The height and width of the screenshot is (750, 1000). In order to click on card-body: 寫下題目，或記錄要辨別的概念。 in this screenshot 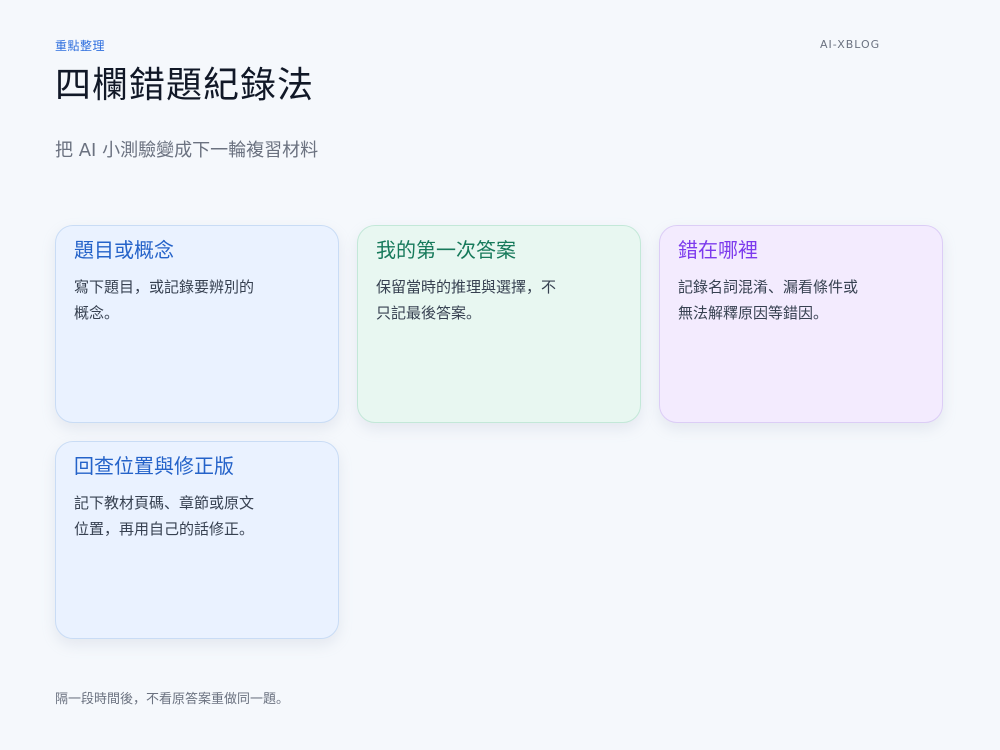, I will do `click(164, 300)`.